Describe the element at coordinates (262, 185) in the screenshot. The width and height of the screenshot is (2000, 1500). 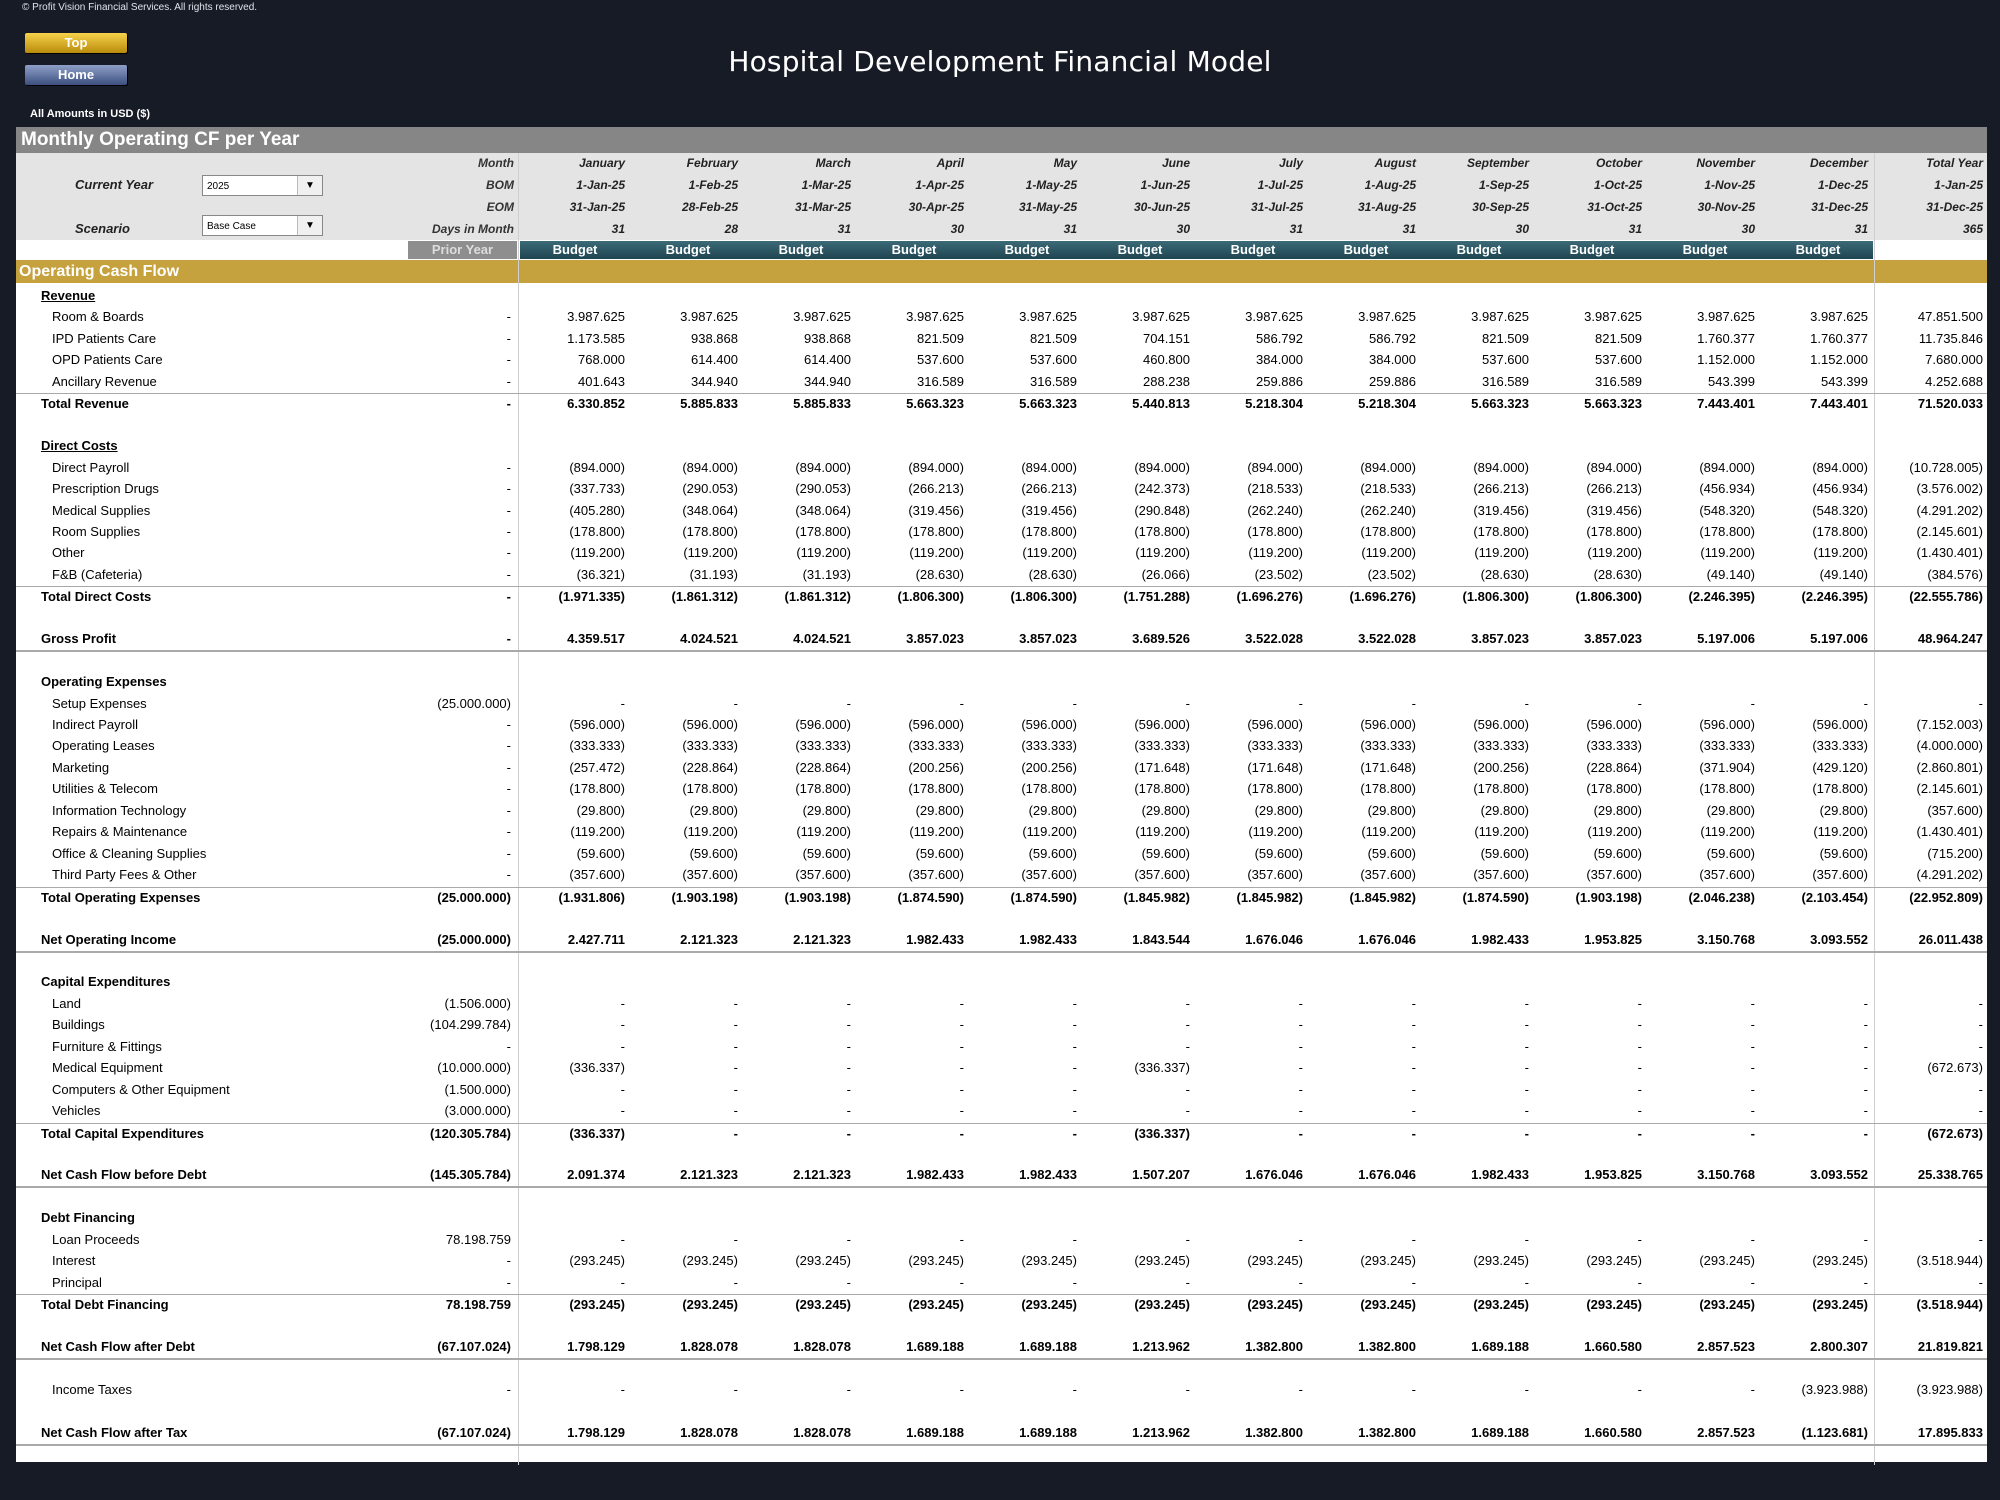
I see `current-year-select: 2025 ▼` at that location.